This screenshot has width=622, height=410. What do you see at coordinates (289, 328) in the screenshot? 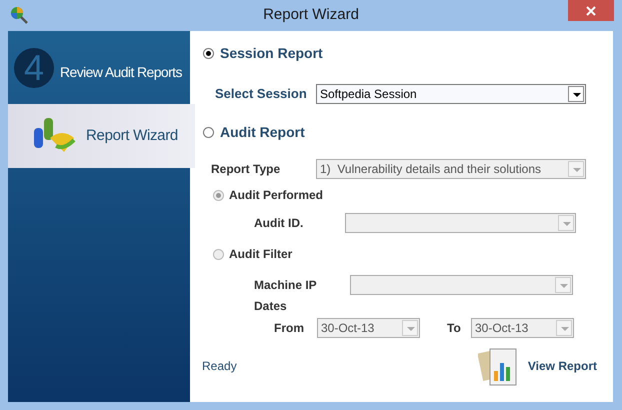
I see `field-label: From` at bounding box center [289, 328].